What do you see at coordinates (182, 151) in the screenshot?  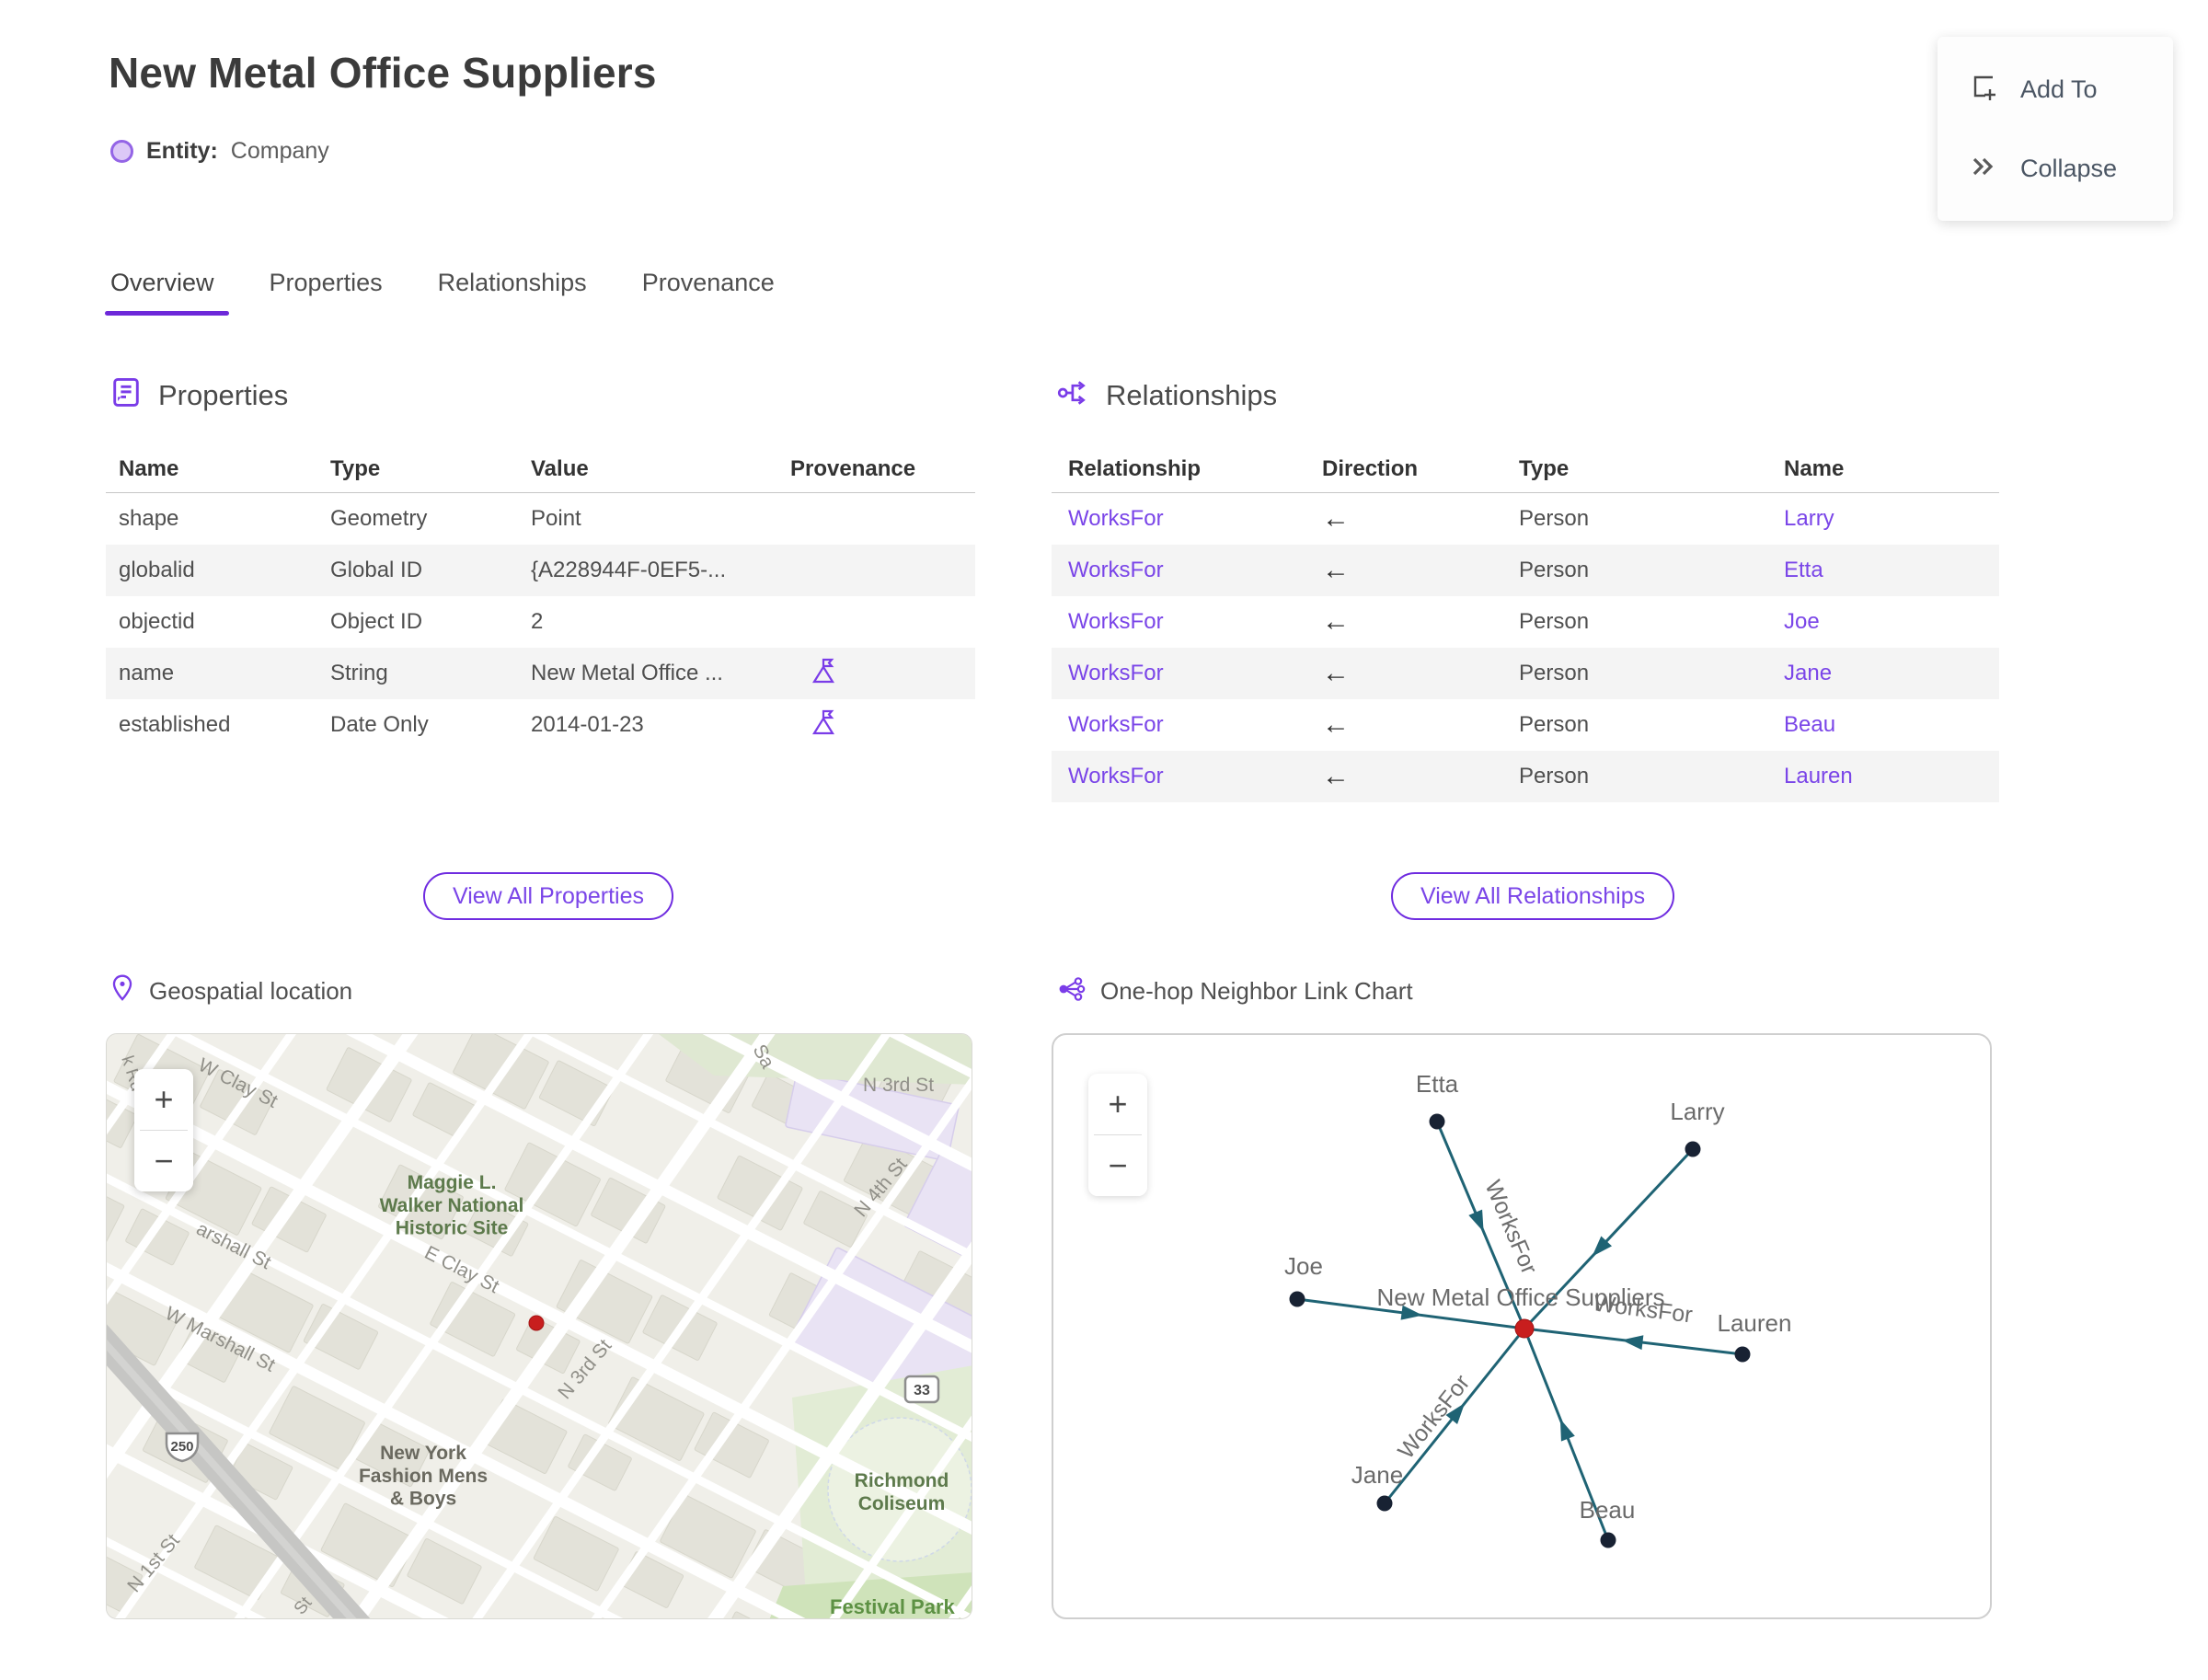 I see `entity-label: Entity:` at bounding box center [182, 151].